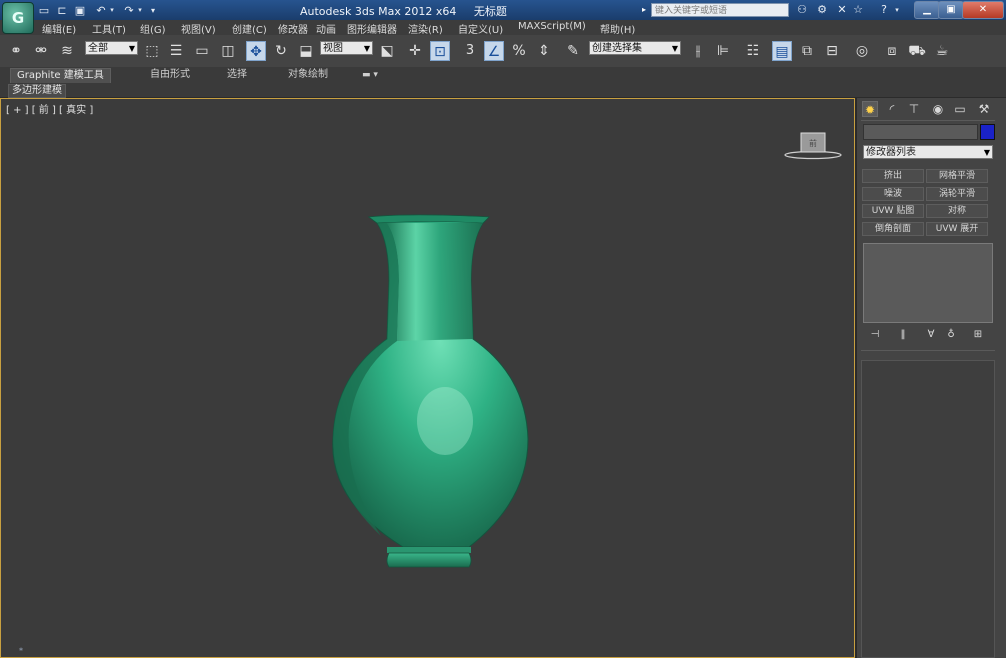  I want to click on material-editor-icon: ◎, so click(862, 51).